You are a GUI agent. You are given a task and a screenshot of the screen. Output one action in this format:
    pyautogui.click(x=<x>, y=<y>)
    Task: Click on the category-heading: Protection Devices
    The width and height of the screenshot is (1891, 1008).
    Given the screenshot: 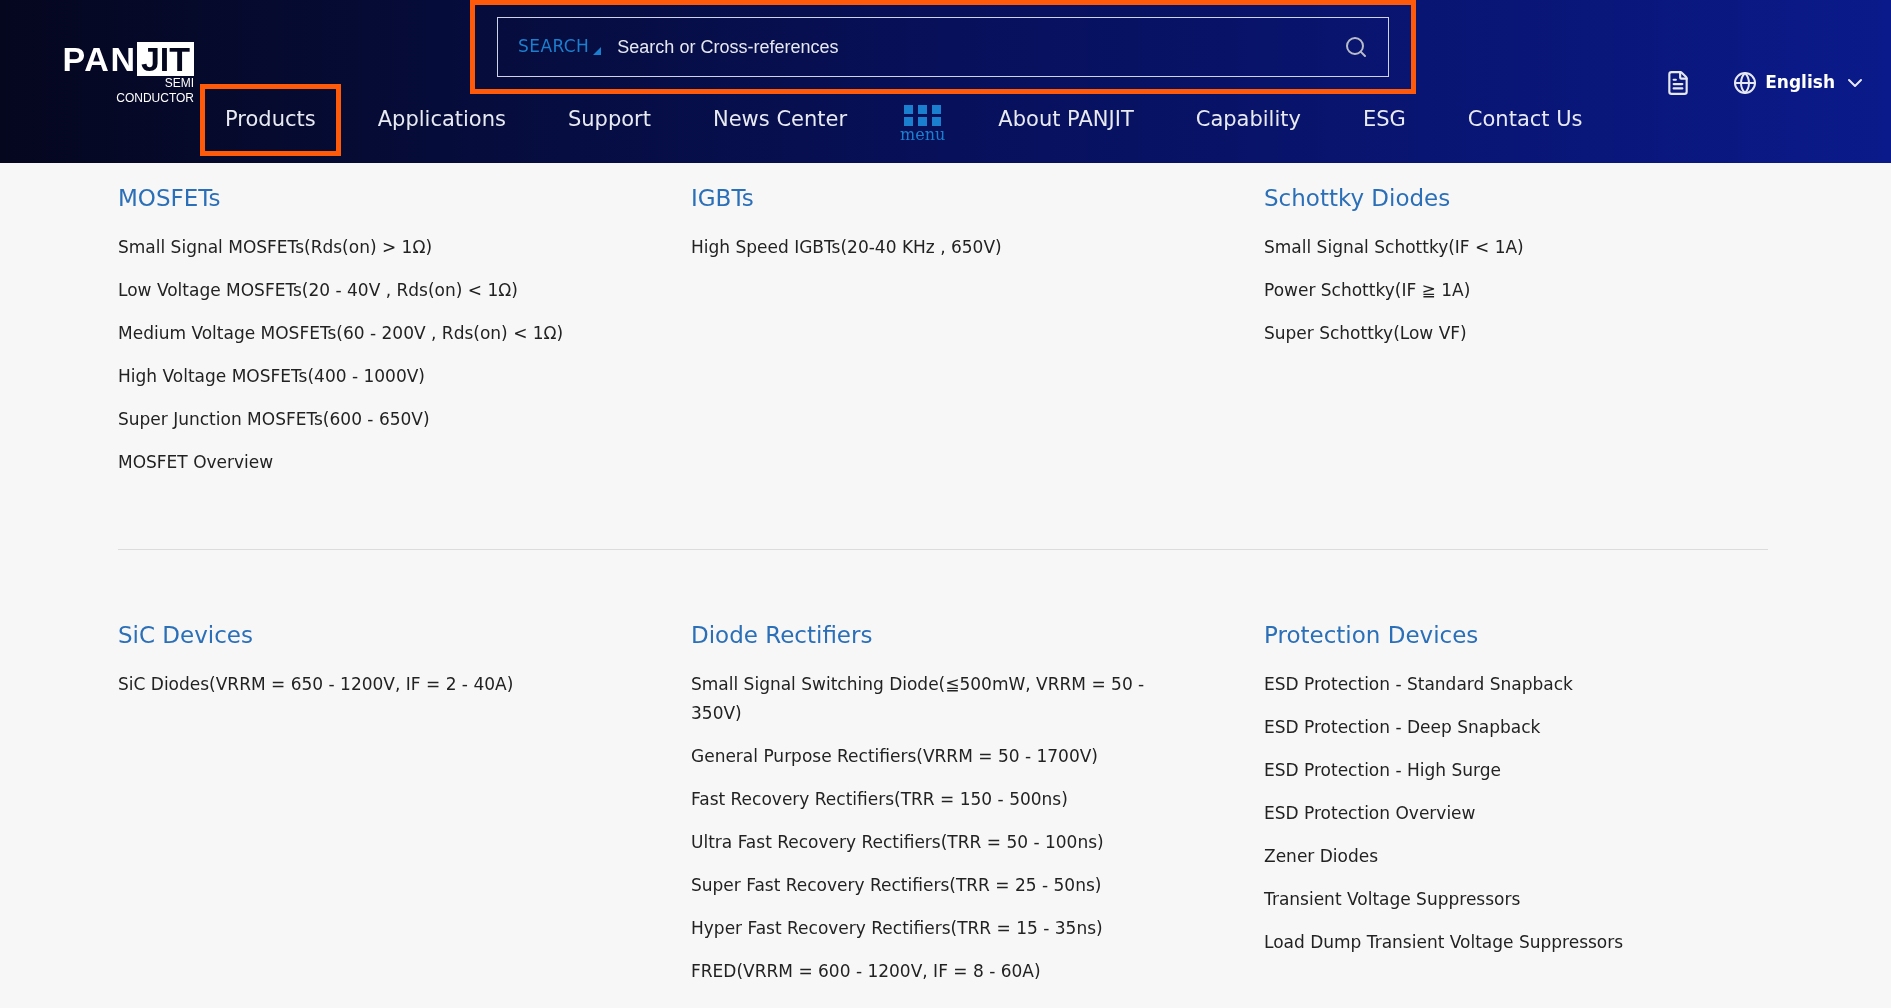 What is the action you would take?
    pyautogui.click(x=1514, y=634)
    